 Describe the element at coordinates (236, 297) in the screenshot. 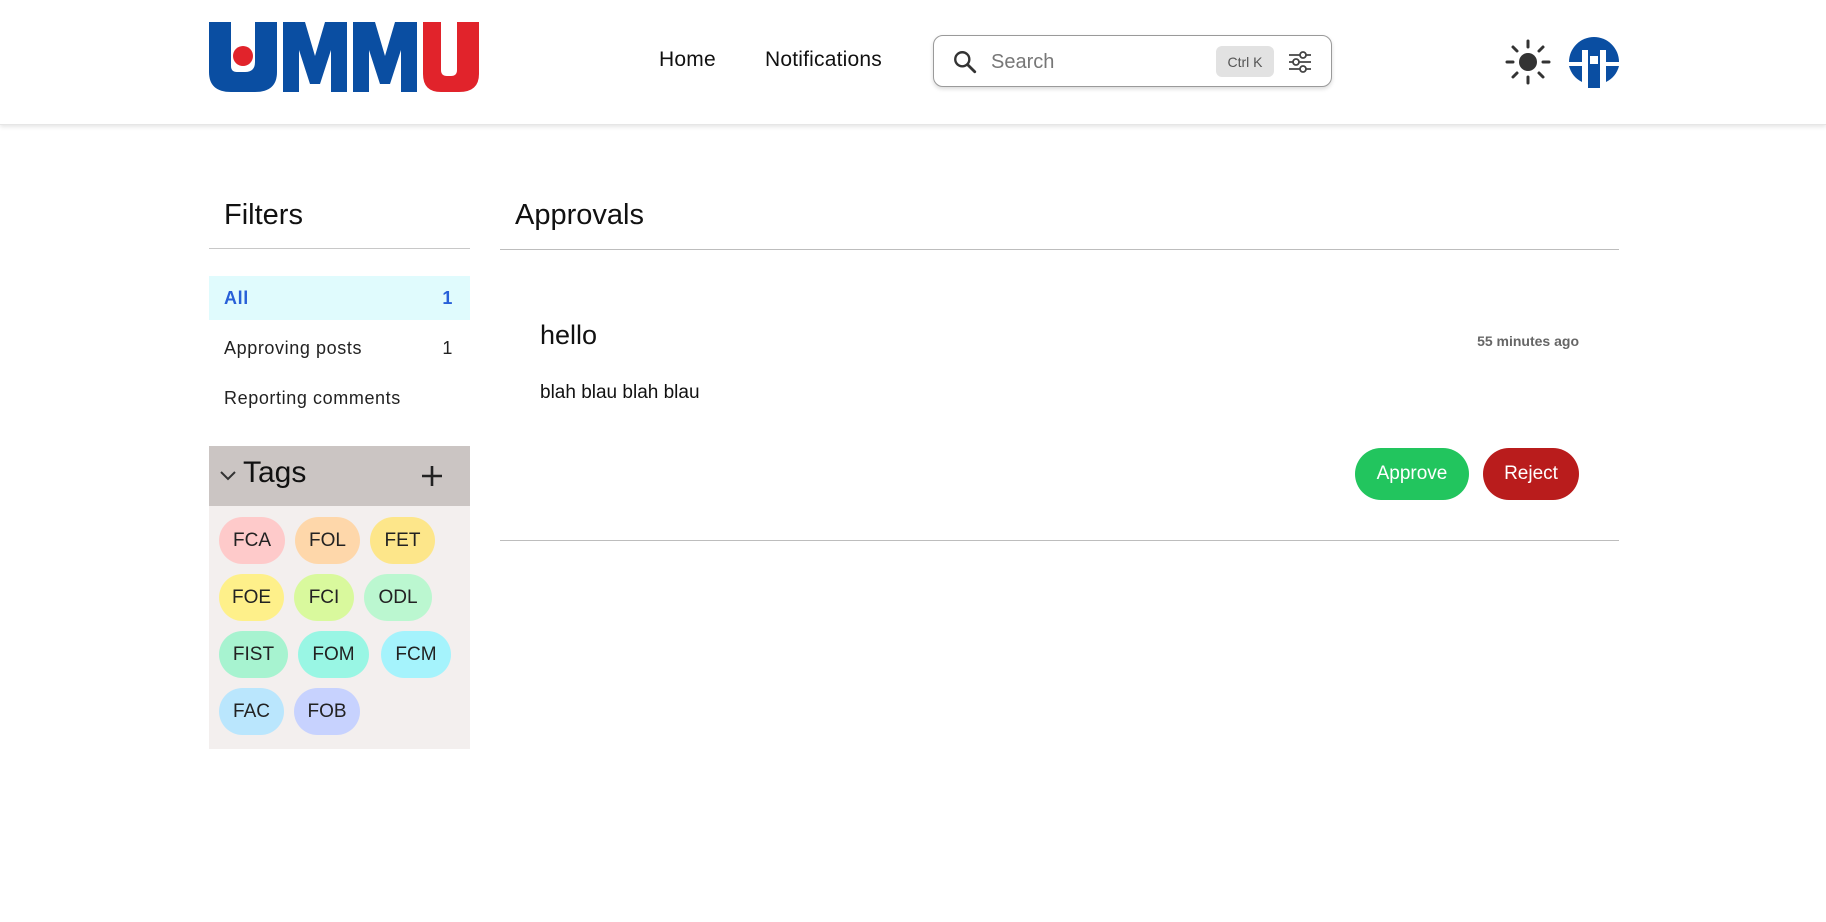

I see `filter-label: All` at that location.